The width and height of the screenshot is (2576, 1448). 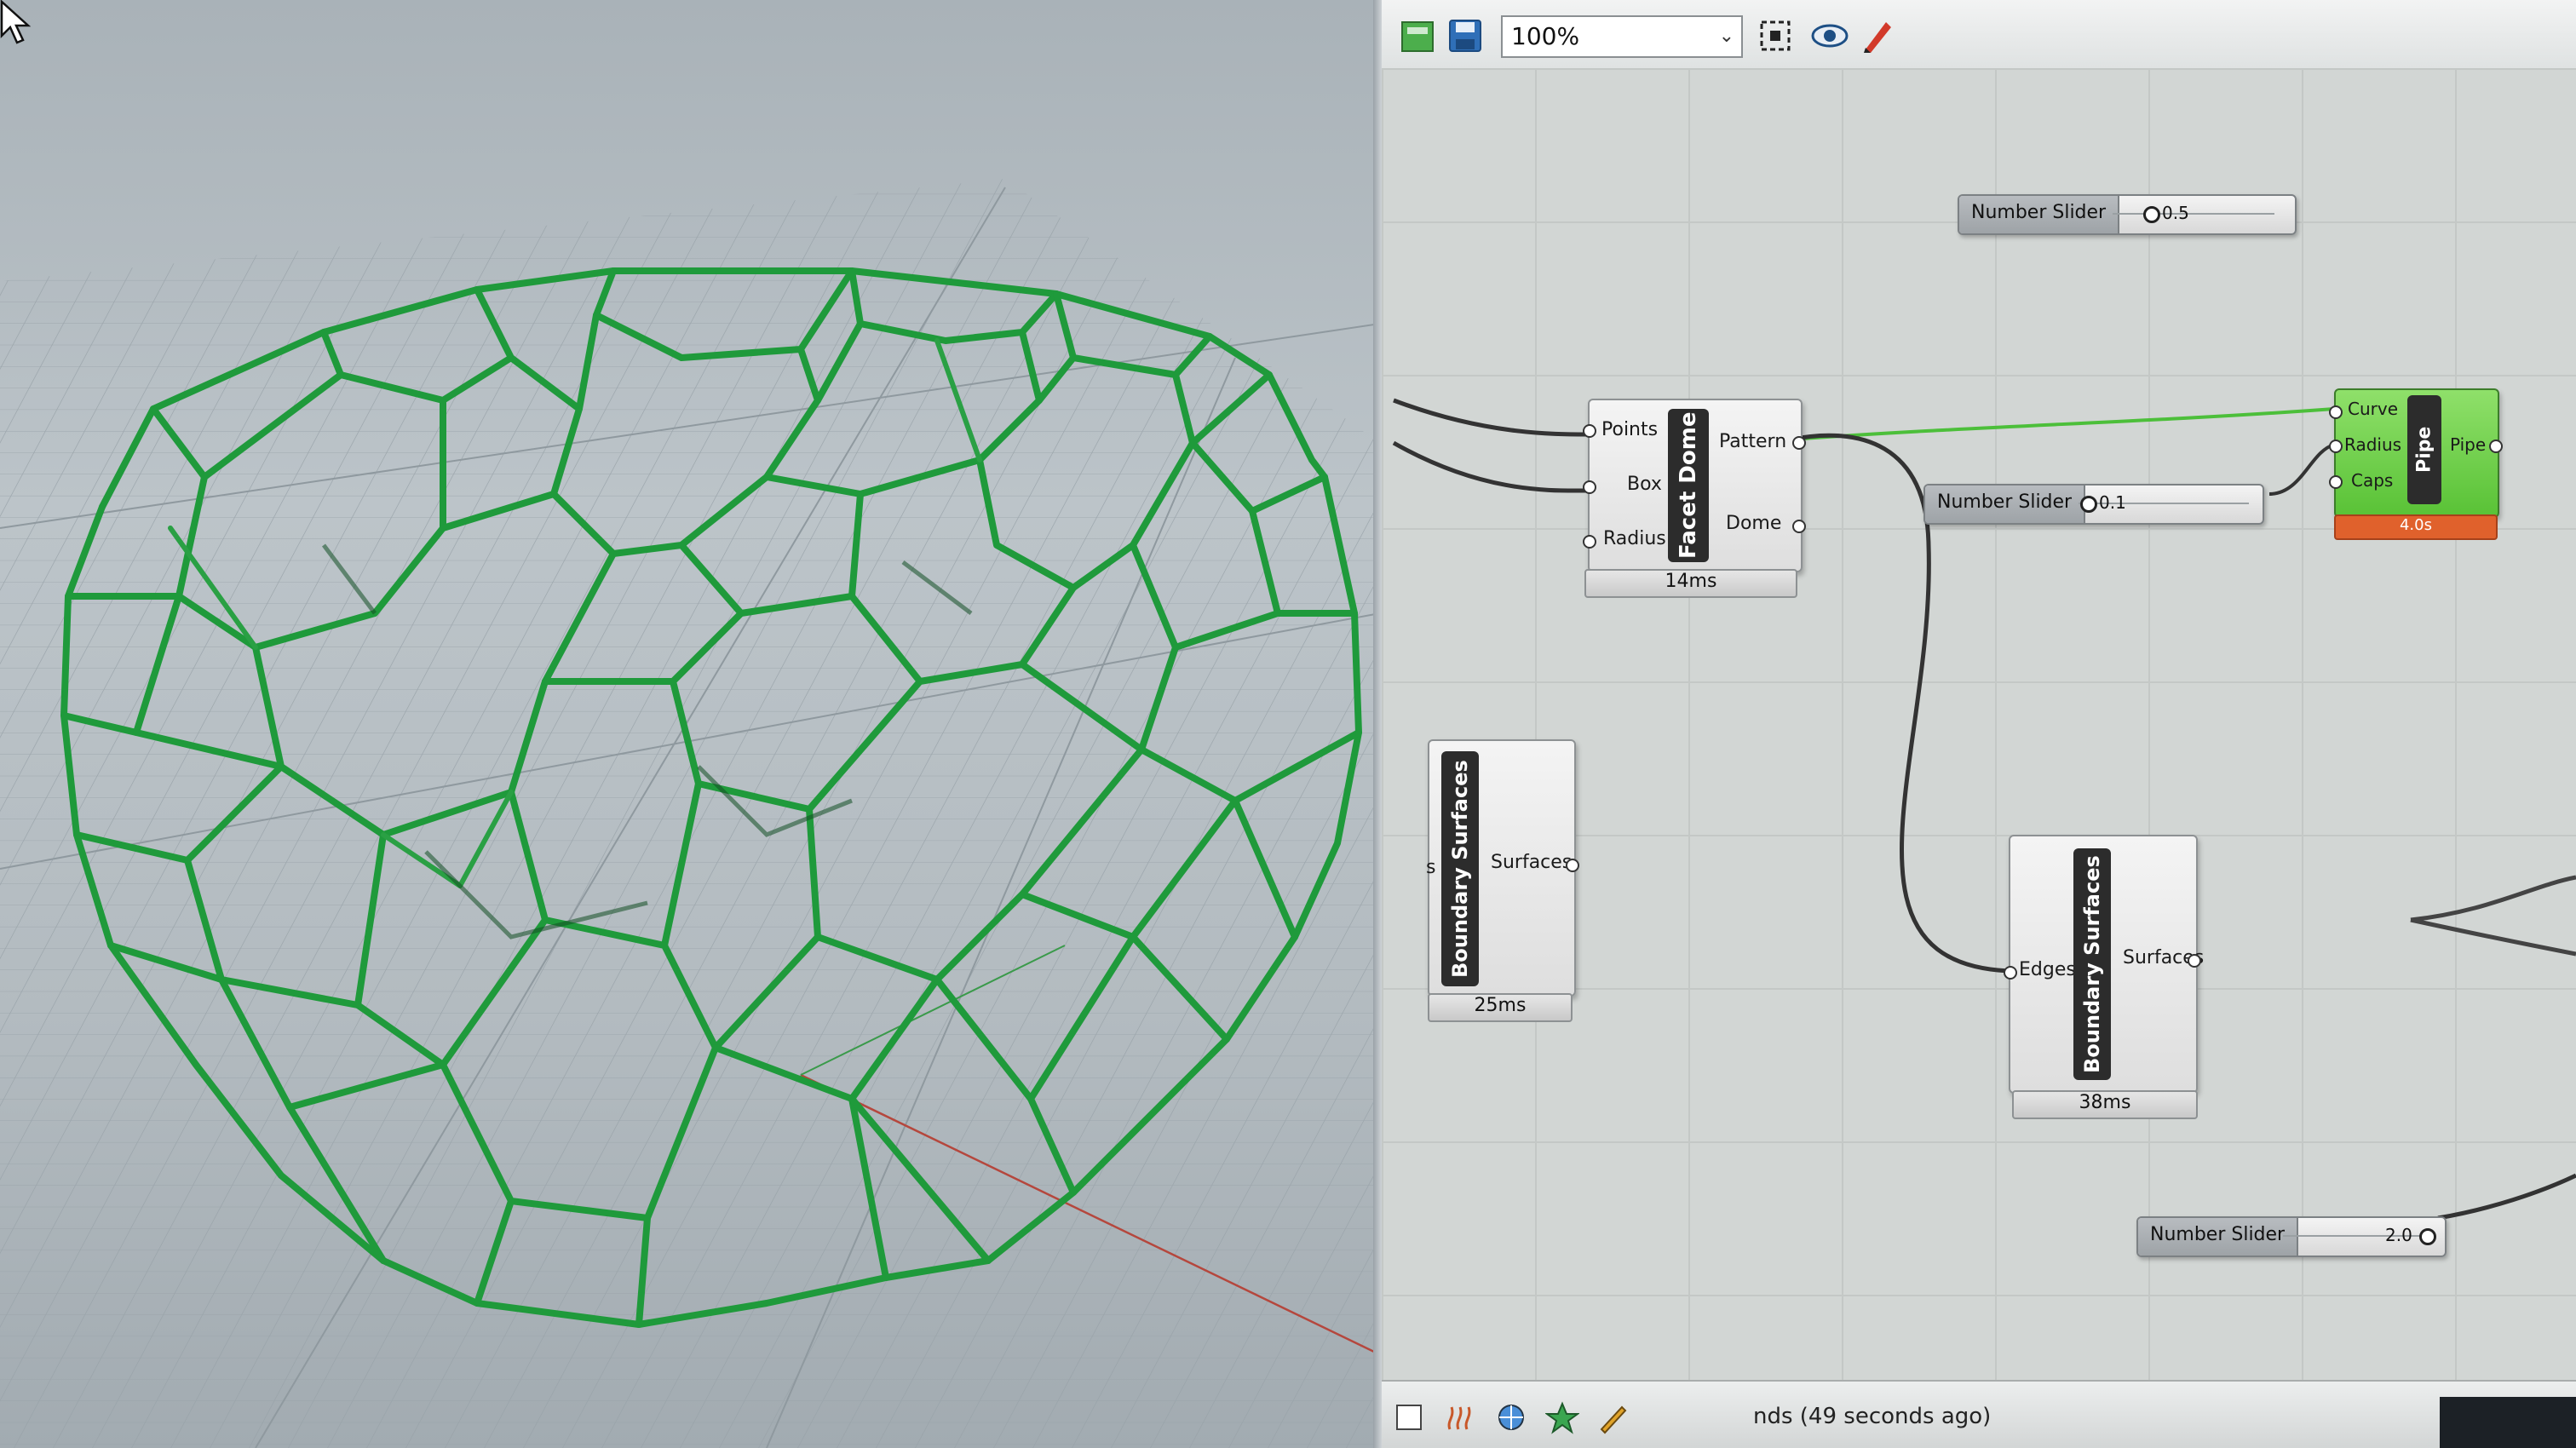 What do you see at coordinates (1563, 1417) in the screenshot?
I see `star-icon` at bounding box center [1563, 1417].